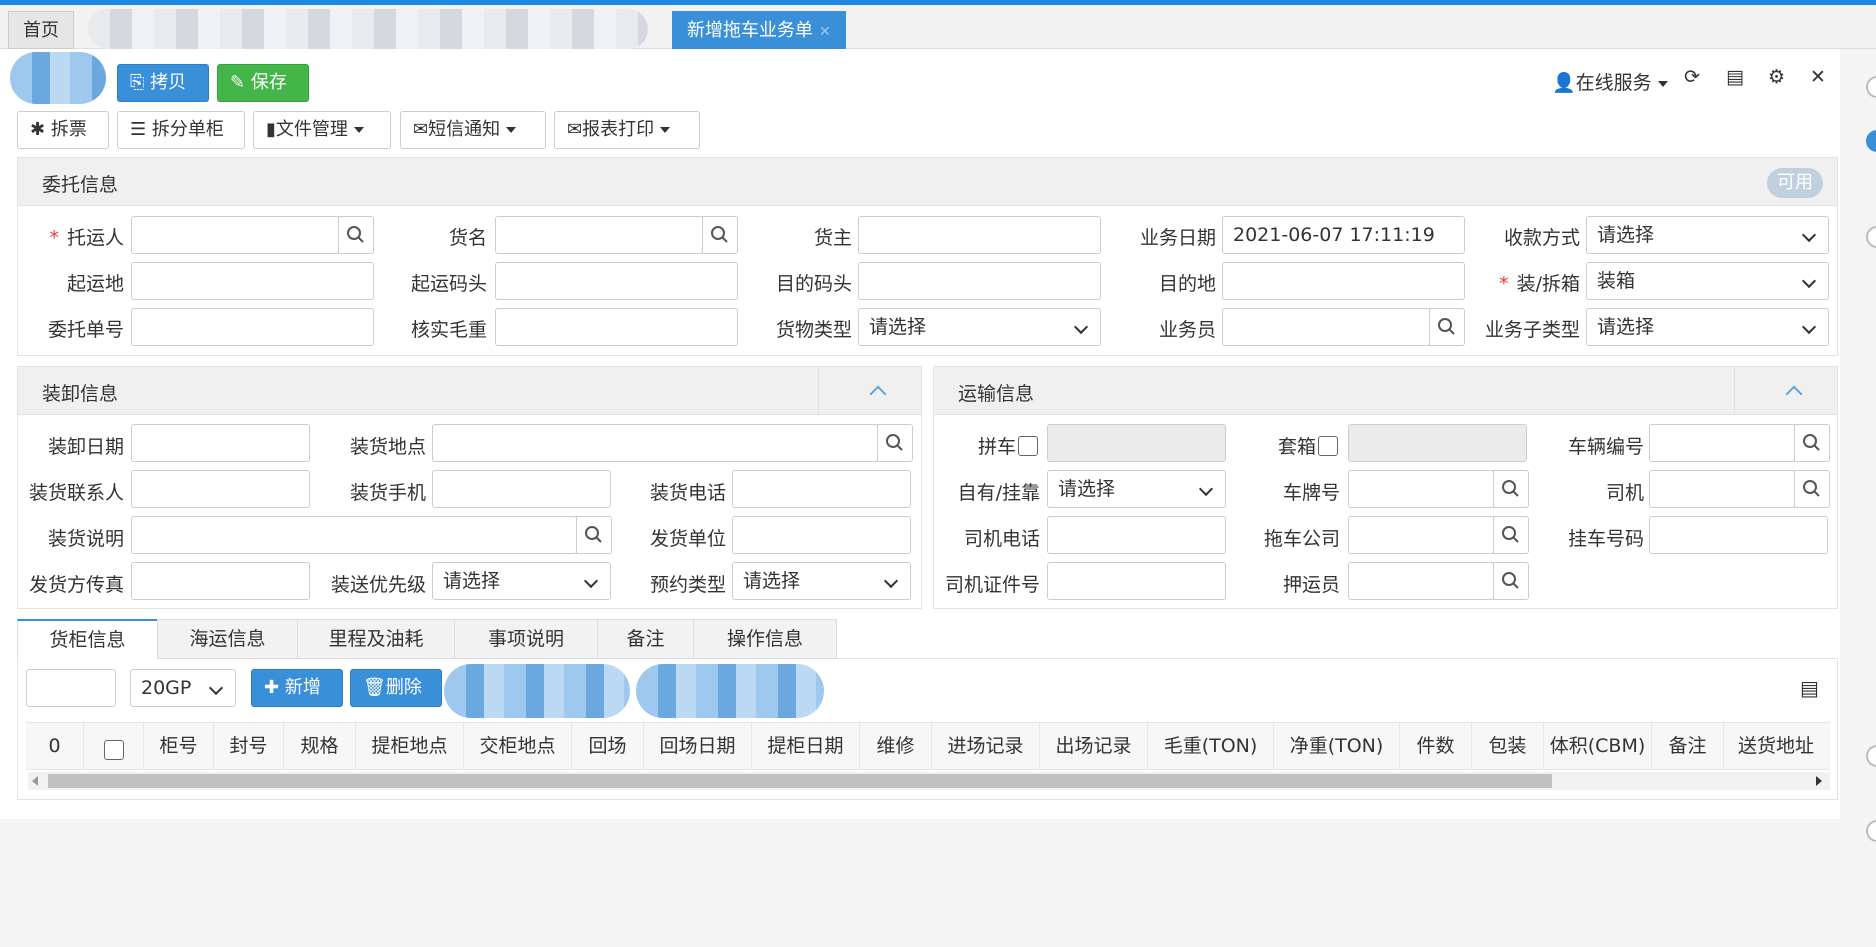 The image size is (1876, 947). I want to click on shipper-input, so click(235, 235).